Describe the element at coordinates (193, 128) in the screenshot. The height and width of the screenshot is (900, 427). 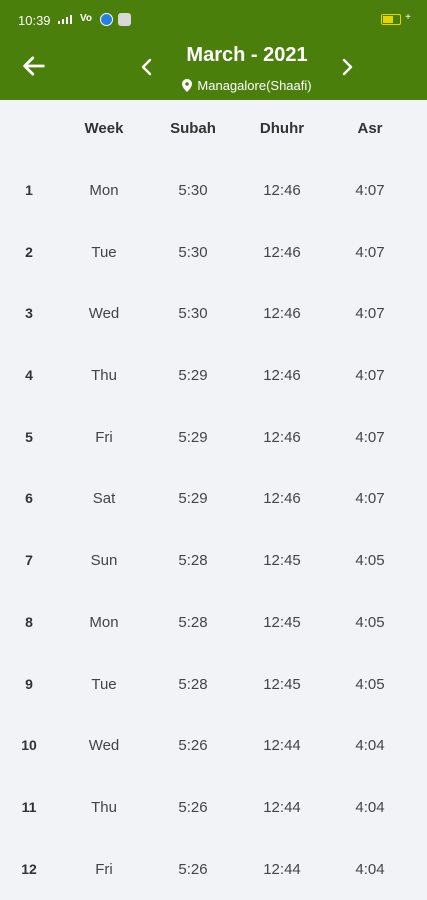
I see `column-header-subah: Subah` at that location.